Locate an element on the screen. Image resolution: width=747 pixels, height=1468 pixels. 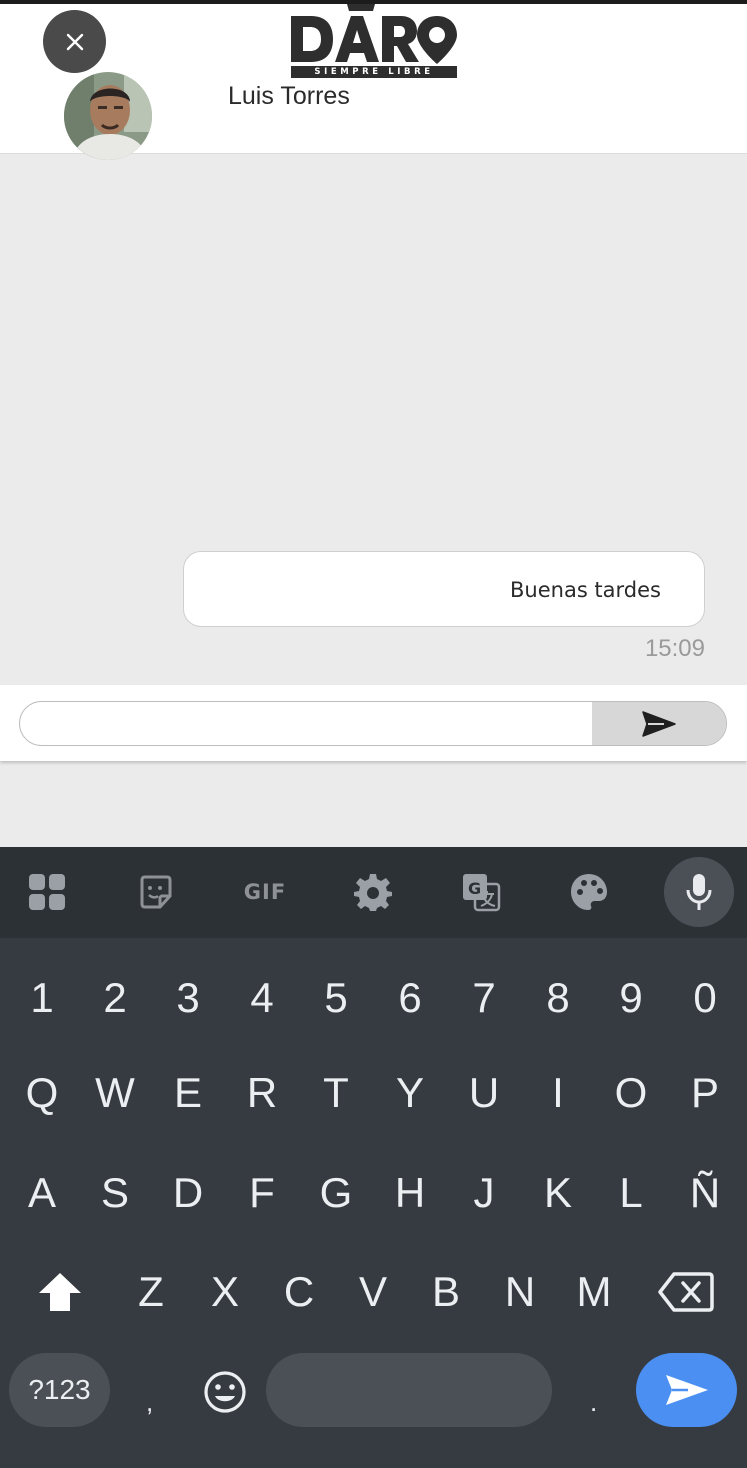
send-button is located at coordinates (659, 723).